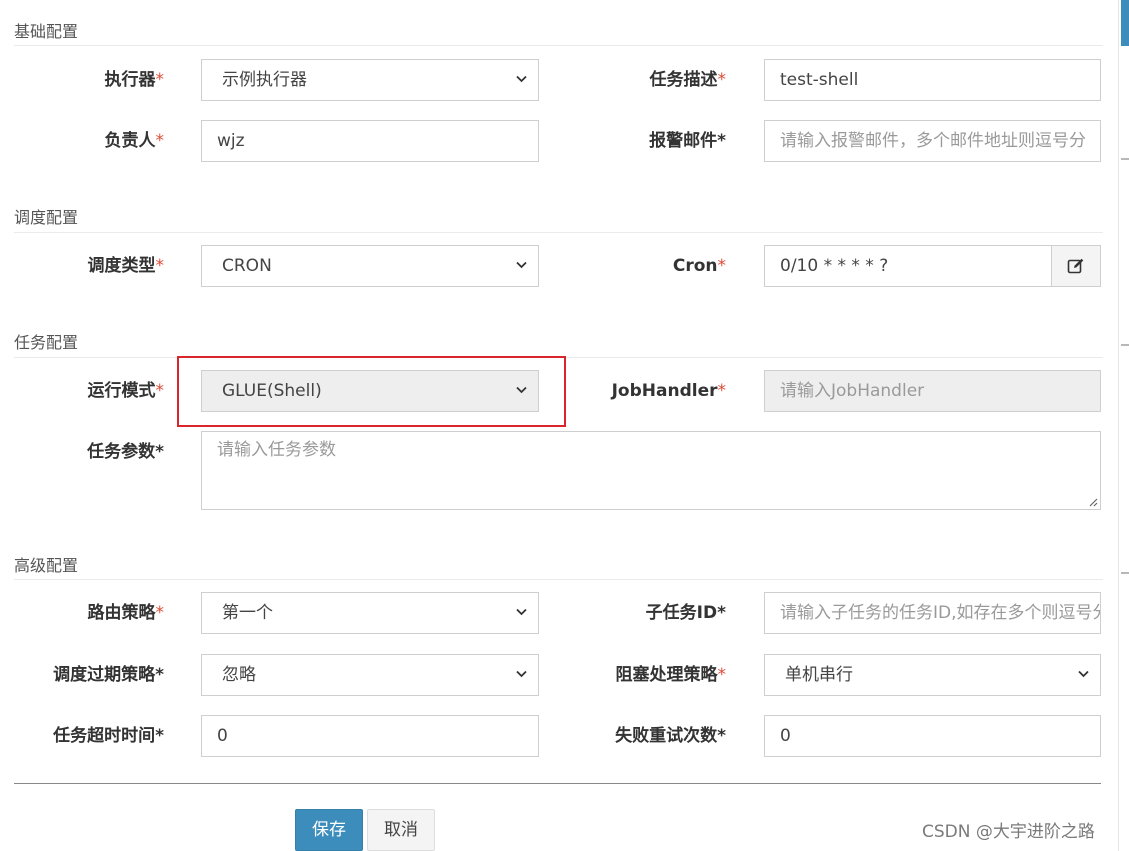 The image size is (1129, 851). Describe the element at coordinates (687, 141) in the screenshot. I see `alarm-email-label: 报警邮件*` at that location.